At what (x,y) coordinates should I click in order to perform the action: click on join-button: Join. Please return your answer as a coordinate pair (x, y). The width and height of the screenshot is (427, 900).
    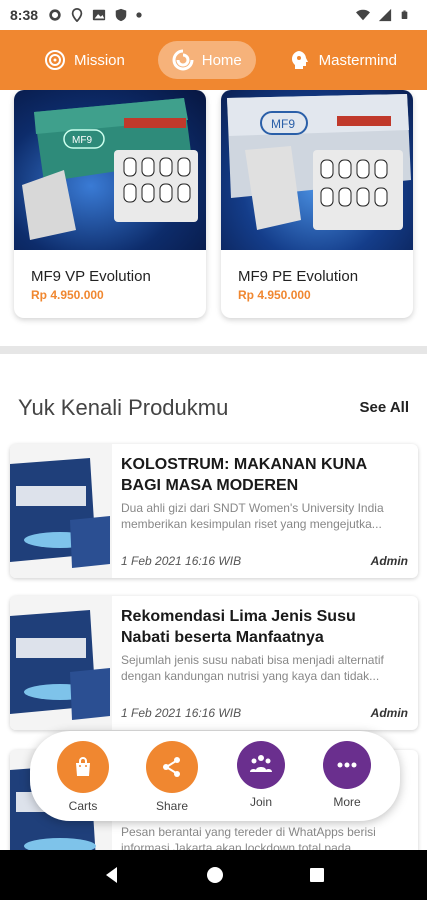
    Looking at the image, I should click on (261, 775).